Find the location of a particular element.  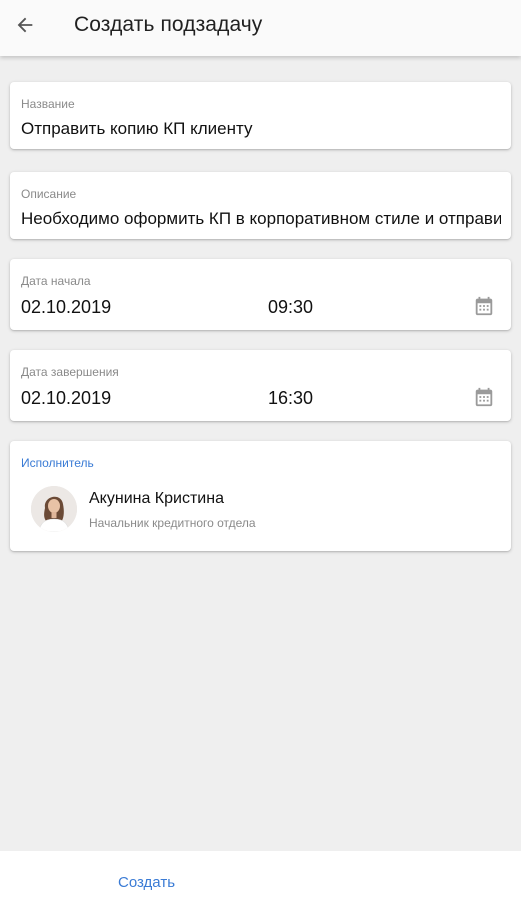

arrow-left-icon is located at coordinates (25, 25).